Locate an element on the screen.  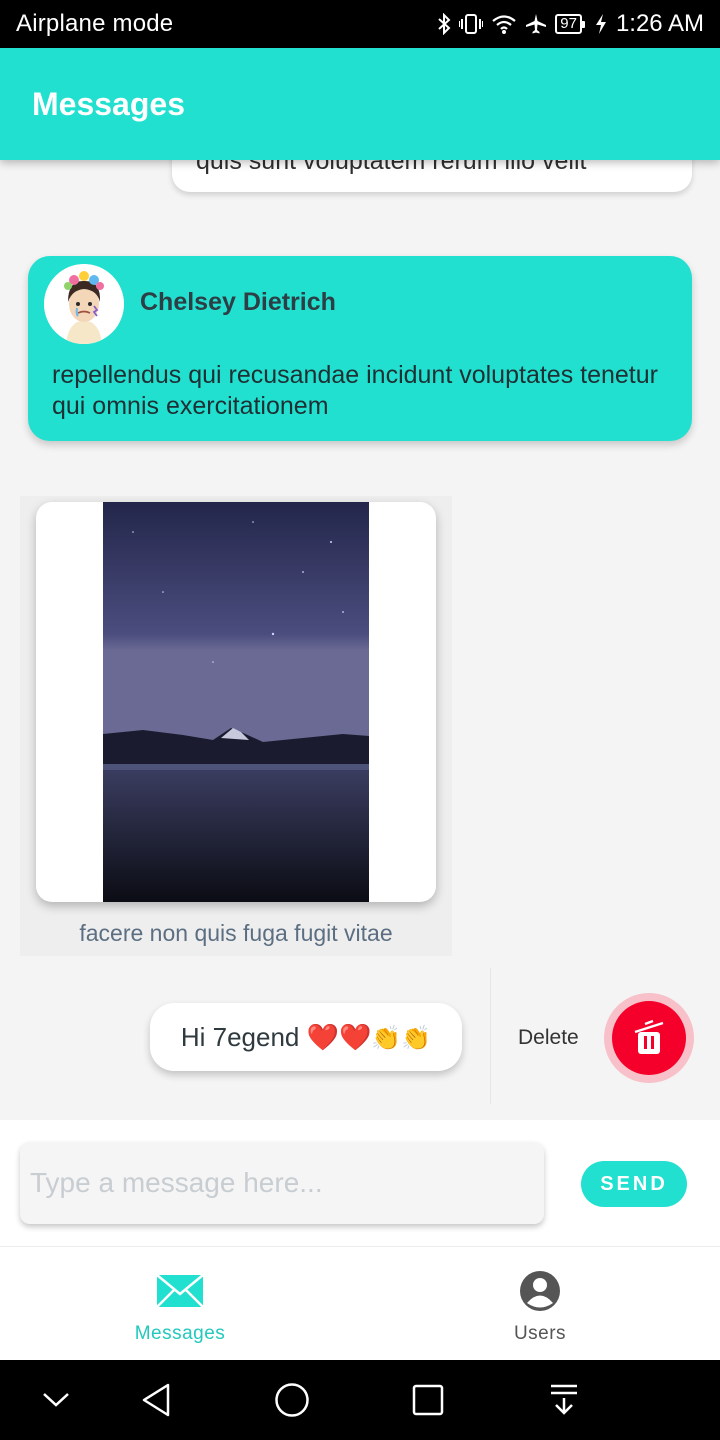
notification-pull-icon is located at coordinates (564, 1400).